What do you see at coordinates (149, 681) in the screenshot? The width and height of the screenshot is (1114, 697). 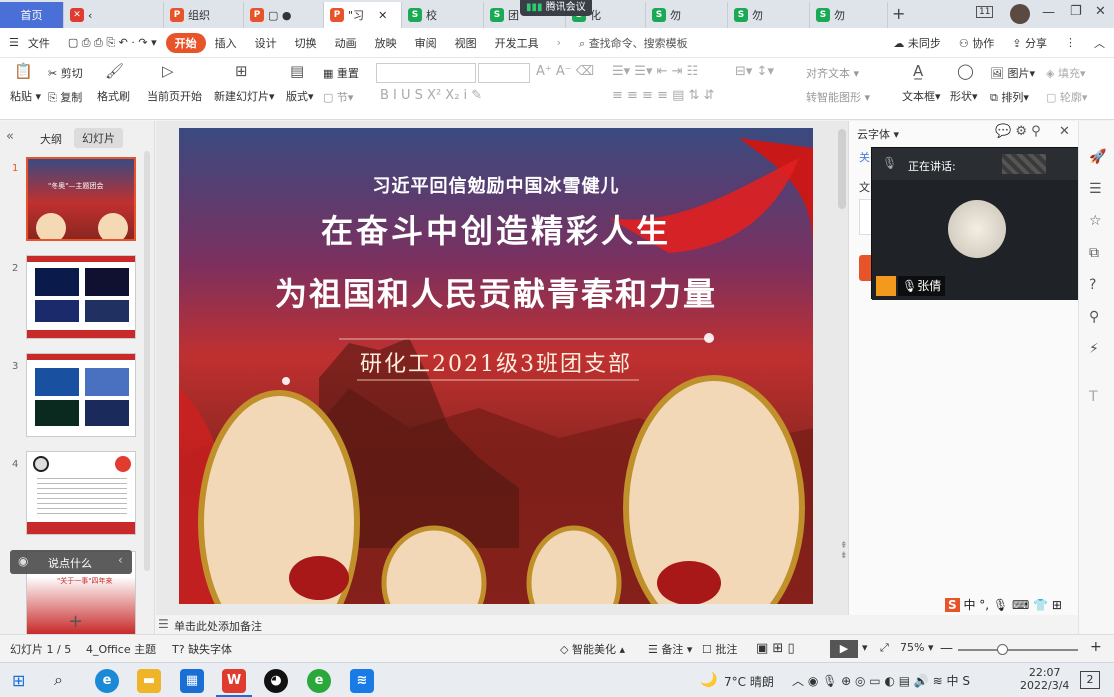 I see `folder-icon: ▬` at bounding box center [149, 681].